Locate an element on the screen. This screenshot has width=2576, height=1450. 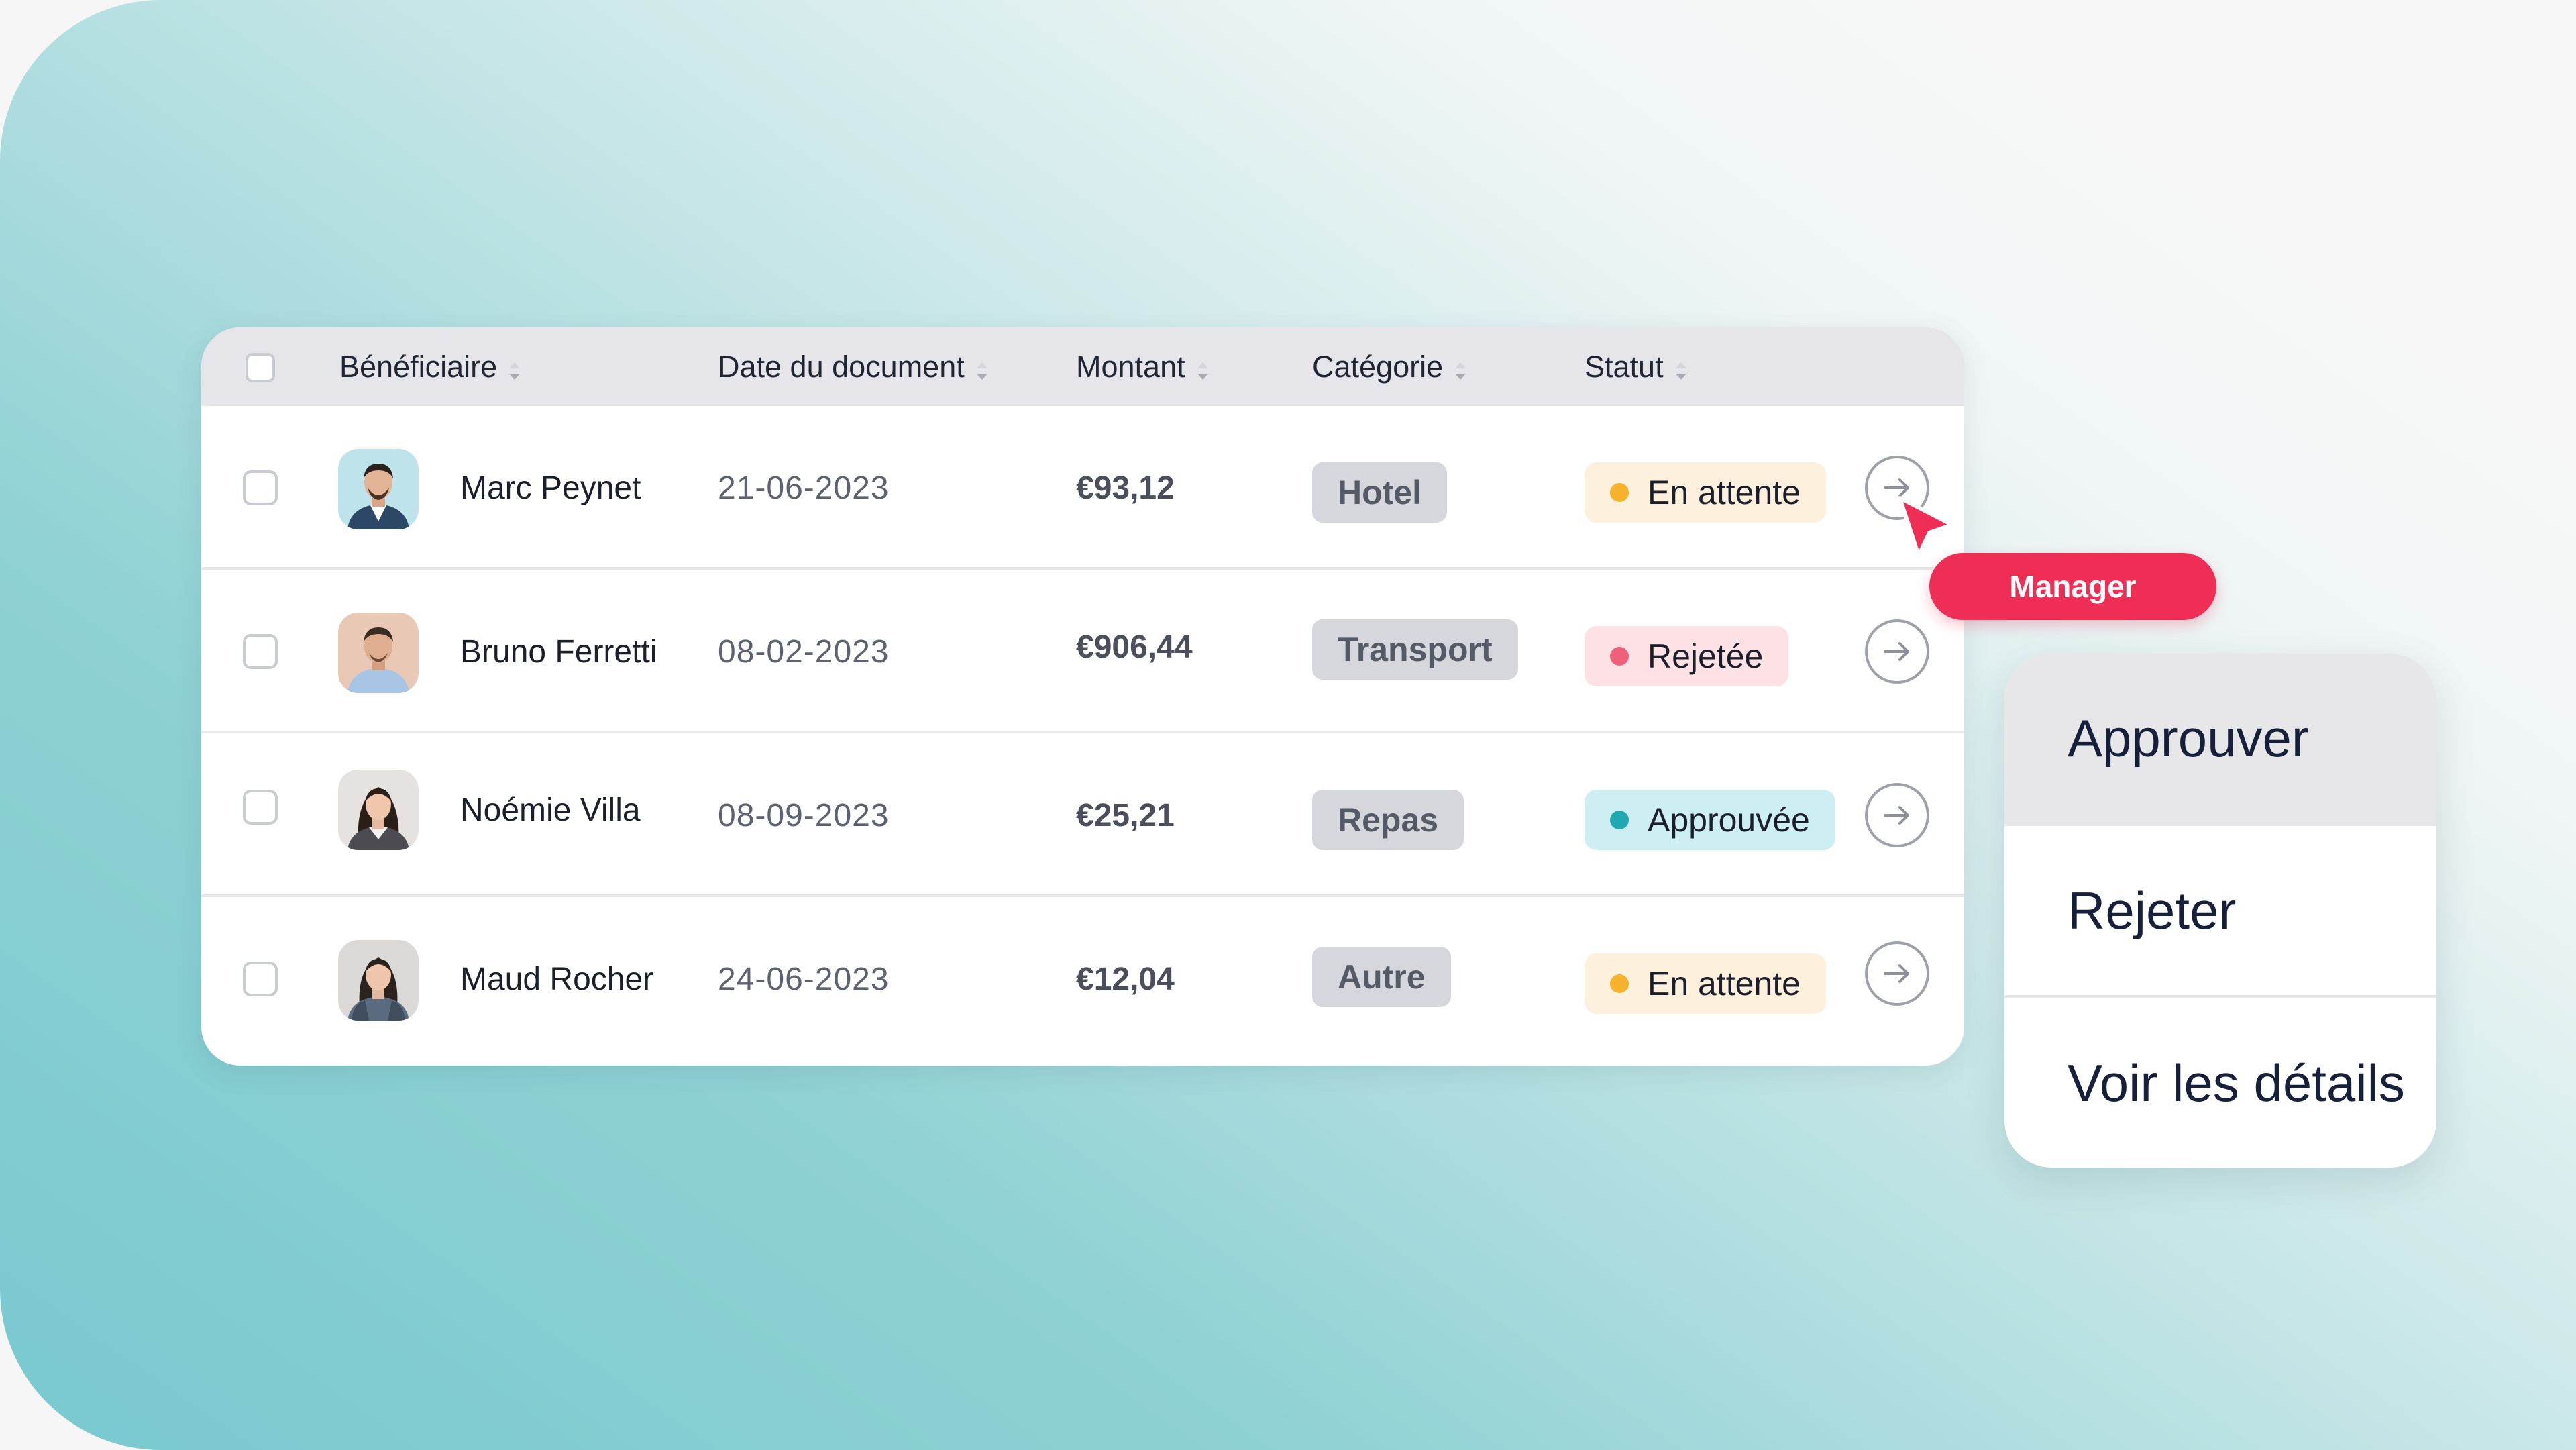
column-header-beneficiary: Bénéficiaire is located at coordinates (431, 366).